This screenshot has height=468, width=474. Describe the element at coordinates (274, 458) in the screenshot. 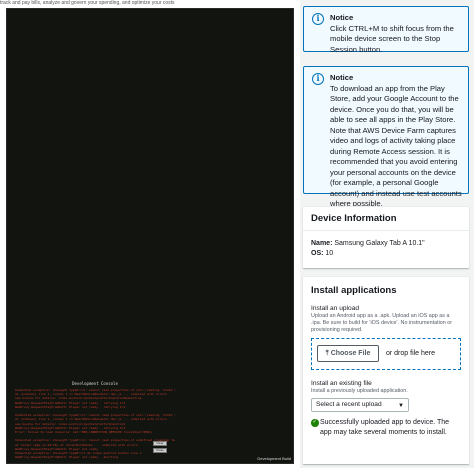

I see `development-build-label: Development Build` at that location.